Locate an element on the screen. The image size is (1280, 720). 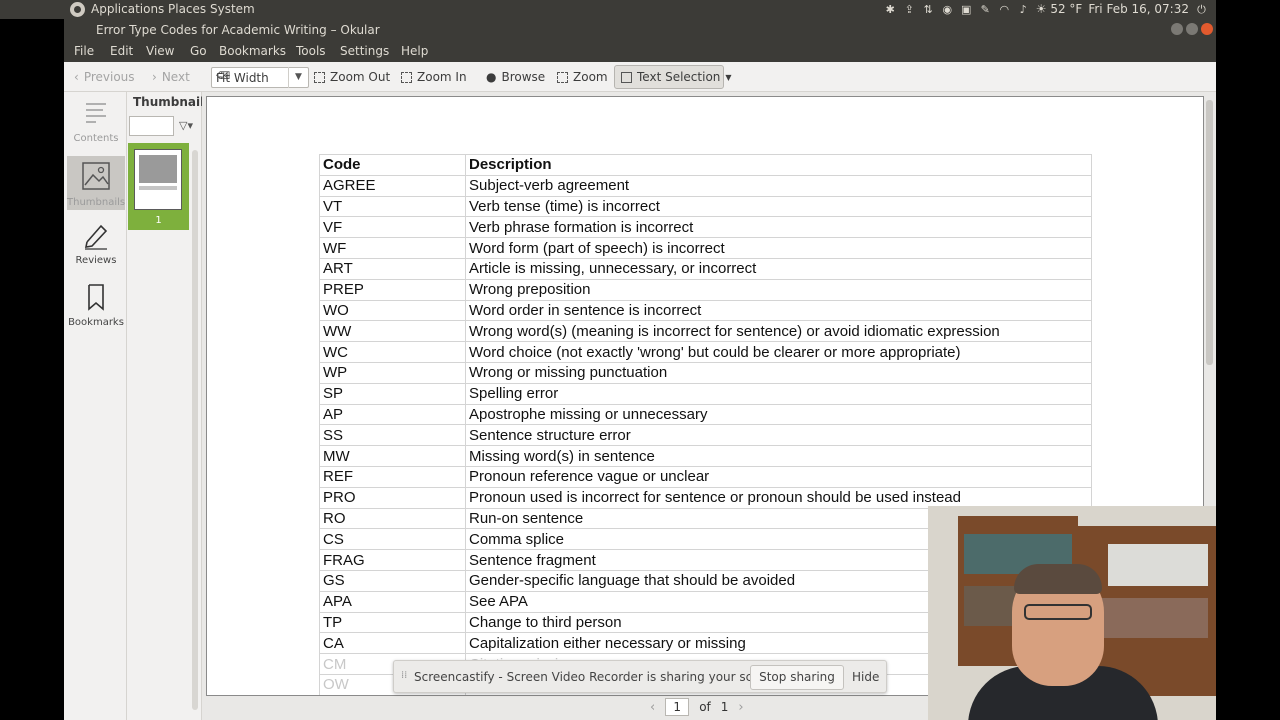
table-row: SP Spelling error is located at coordinates (705, 393).